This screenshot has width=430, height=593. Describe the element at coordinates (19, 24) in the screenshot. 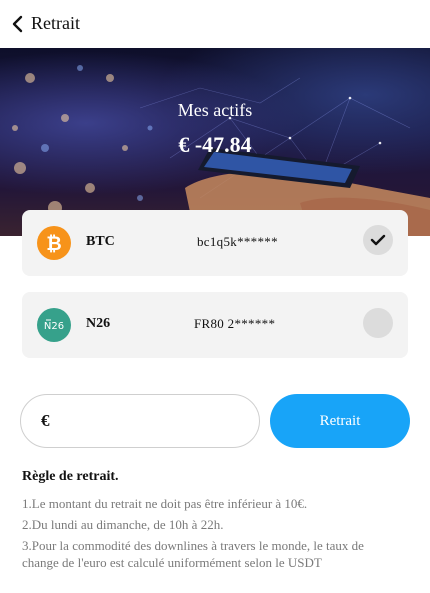

I see `back-arrow-icon` at that location.